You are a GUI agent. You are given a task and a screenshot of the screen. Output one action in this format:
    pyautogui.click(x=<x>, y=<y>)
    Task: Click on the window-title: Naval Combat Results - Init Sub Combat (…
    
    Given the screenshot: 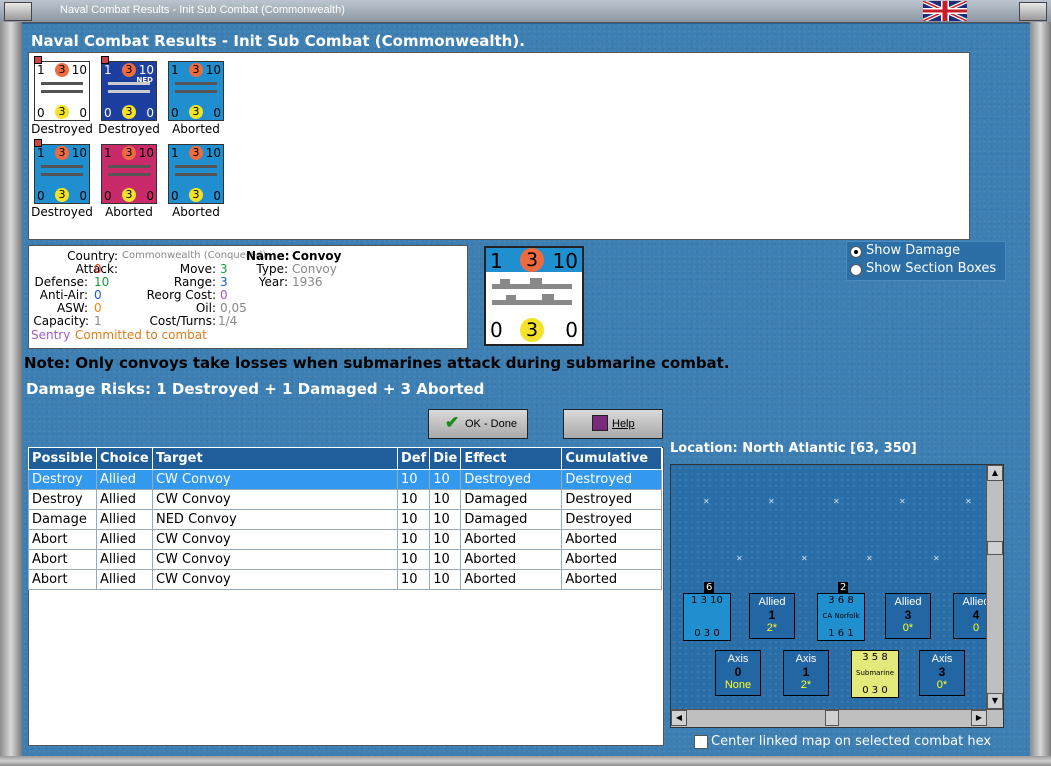 What is the action you would take?
    pyautogui.click(x=202, y=10)
    